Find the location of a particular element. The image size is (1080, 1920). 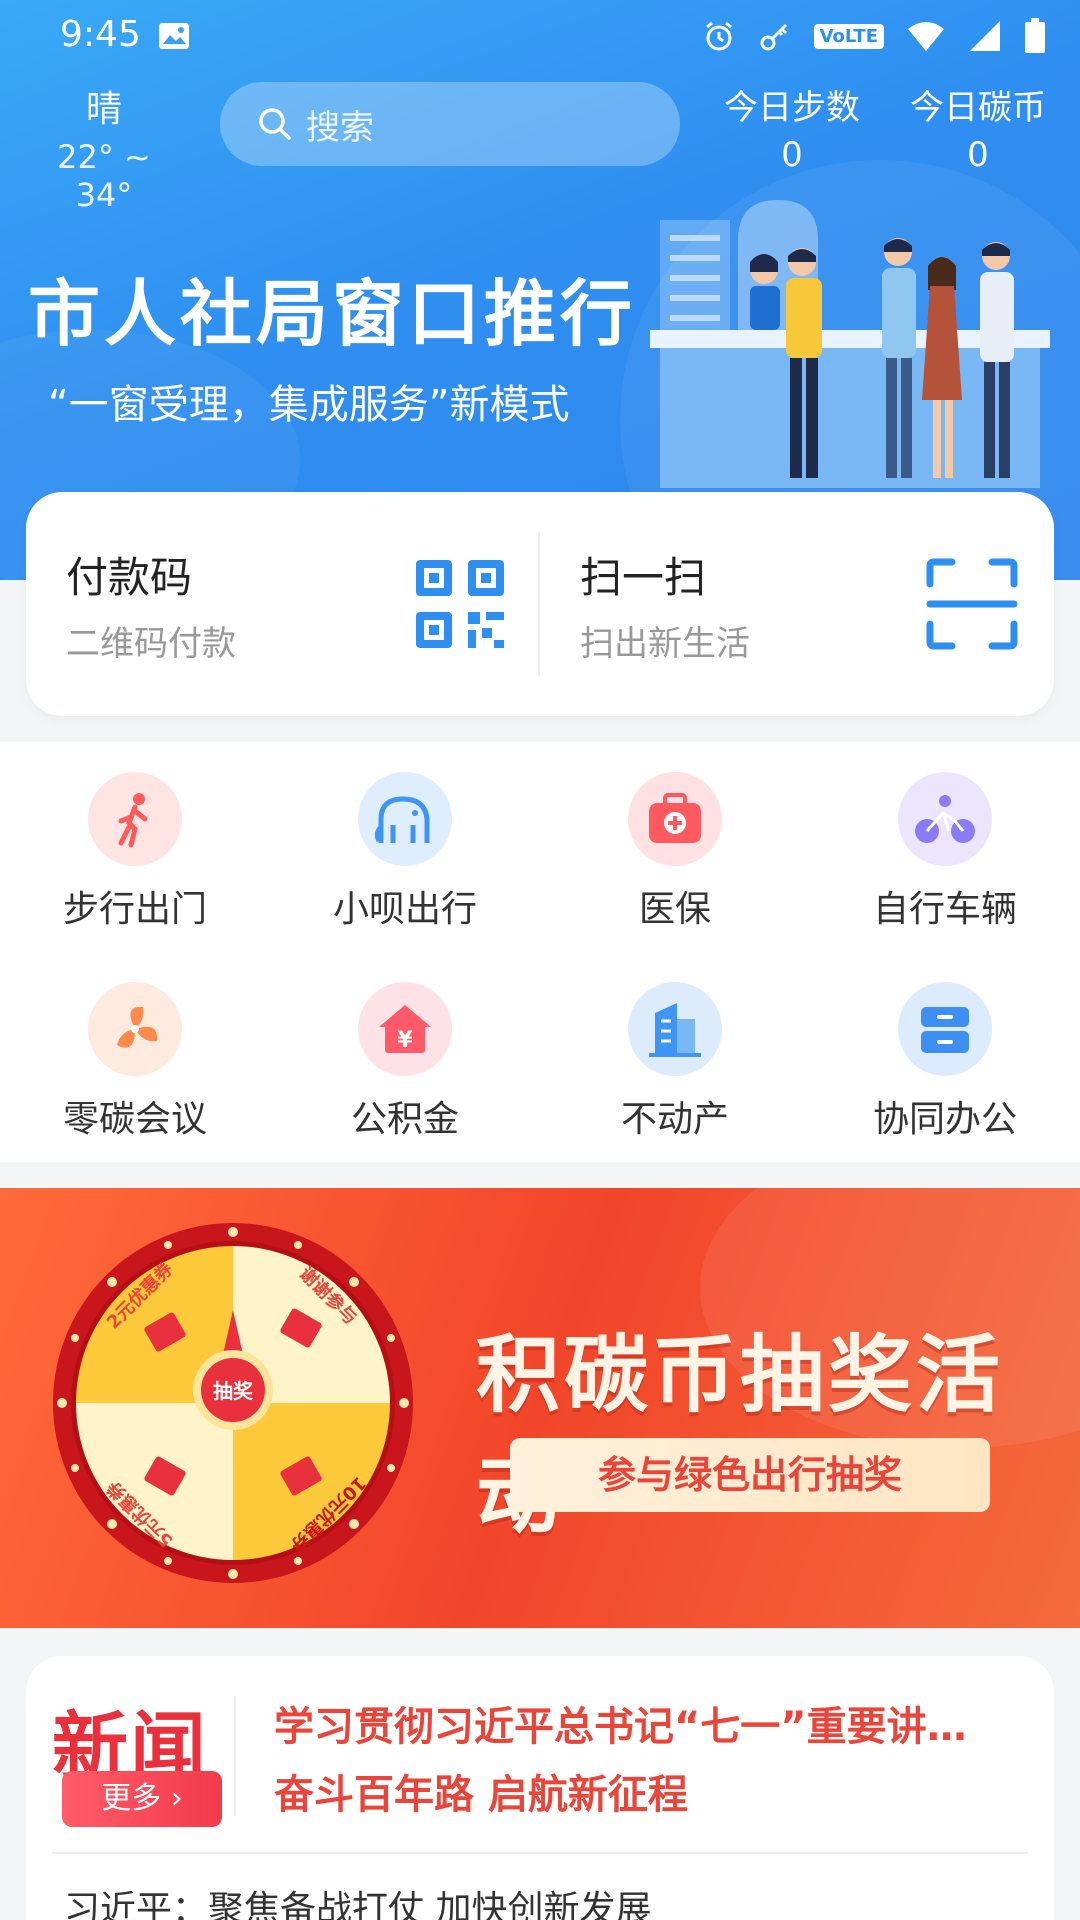

service-label: 小呗出行 is located at coordinates (404, 909).